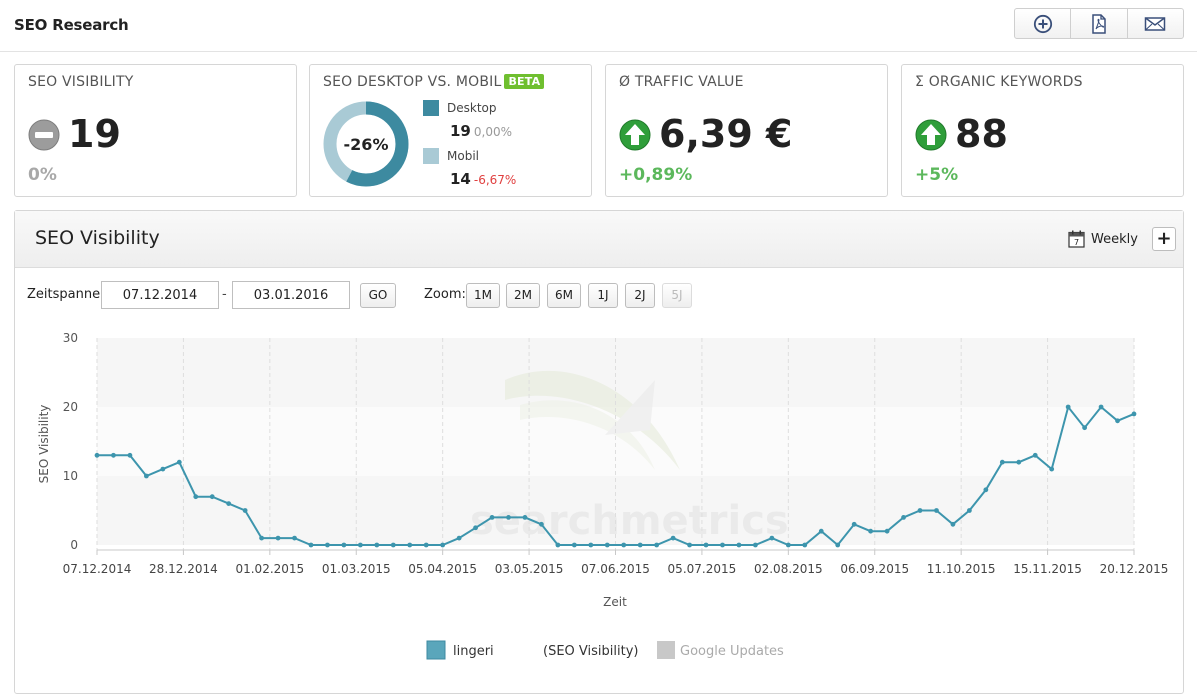 Image resolution: width=1197 pixels, height=695 pixels. What do you see at coordinates (378, 295) in the screenshot?
I see `go-button: GO` at bounding box center [378, 295].